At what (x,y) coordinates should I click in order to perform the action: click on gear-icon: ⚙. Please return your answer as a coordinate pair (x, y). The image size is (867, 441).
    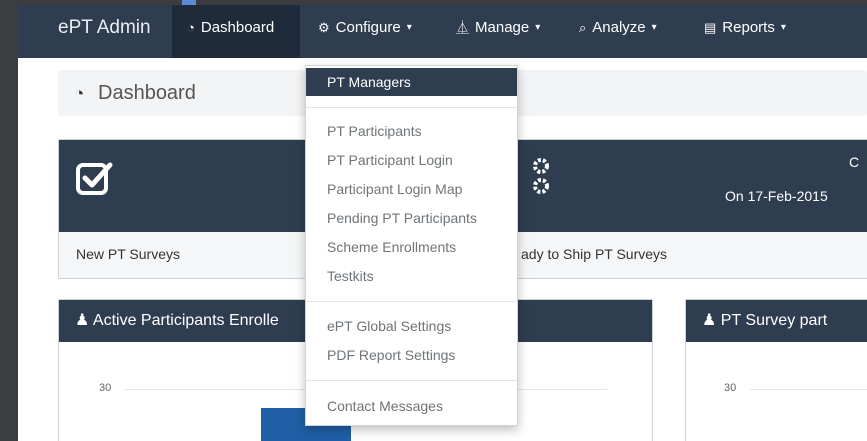
    Looking at the image, I should click on (324, 27).